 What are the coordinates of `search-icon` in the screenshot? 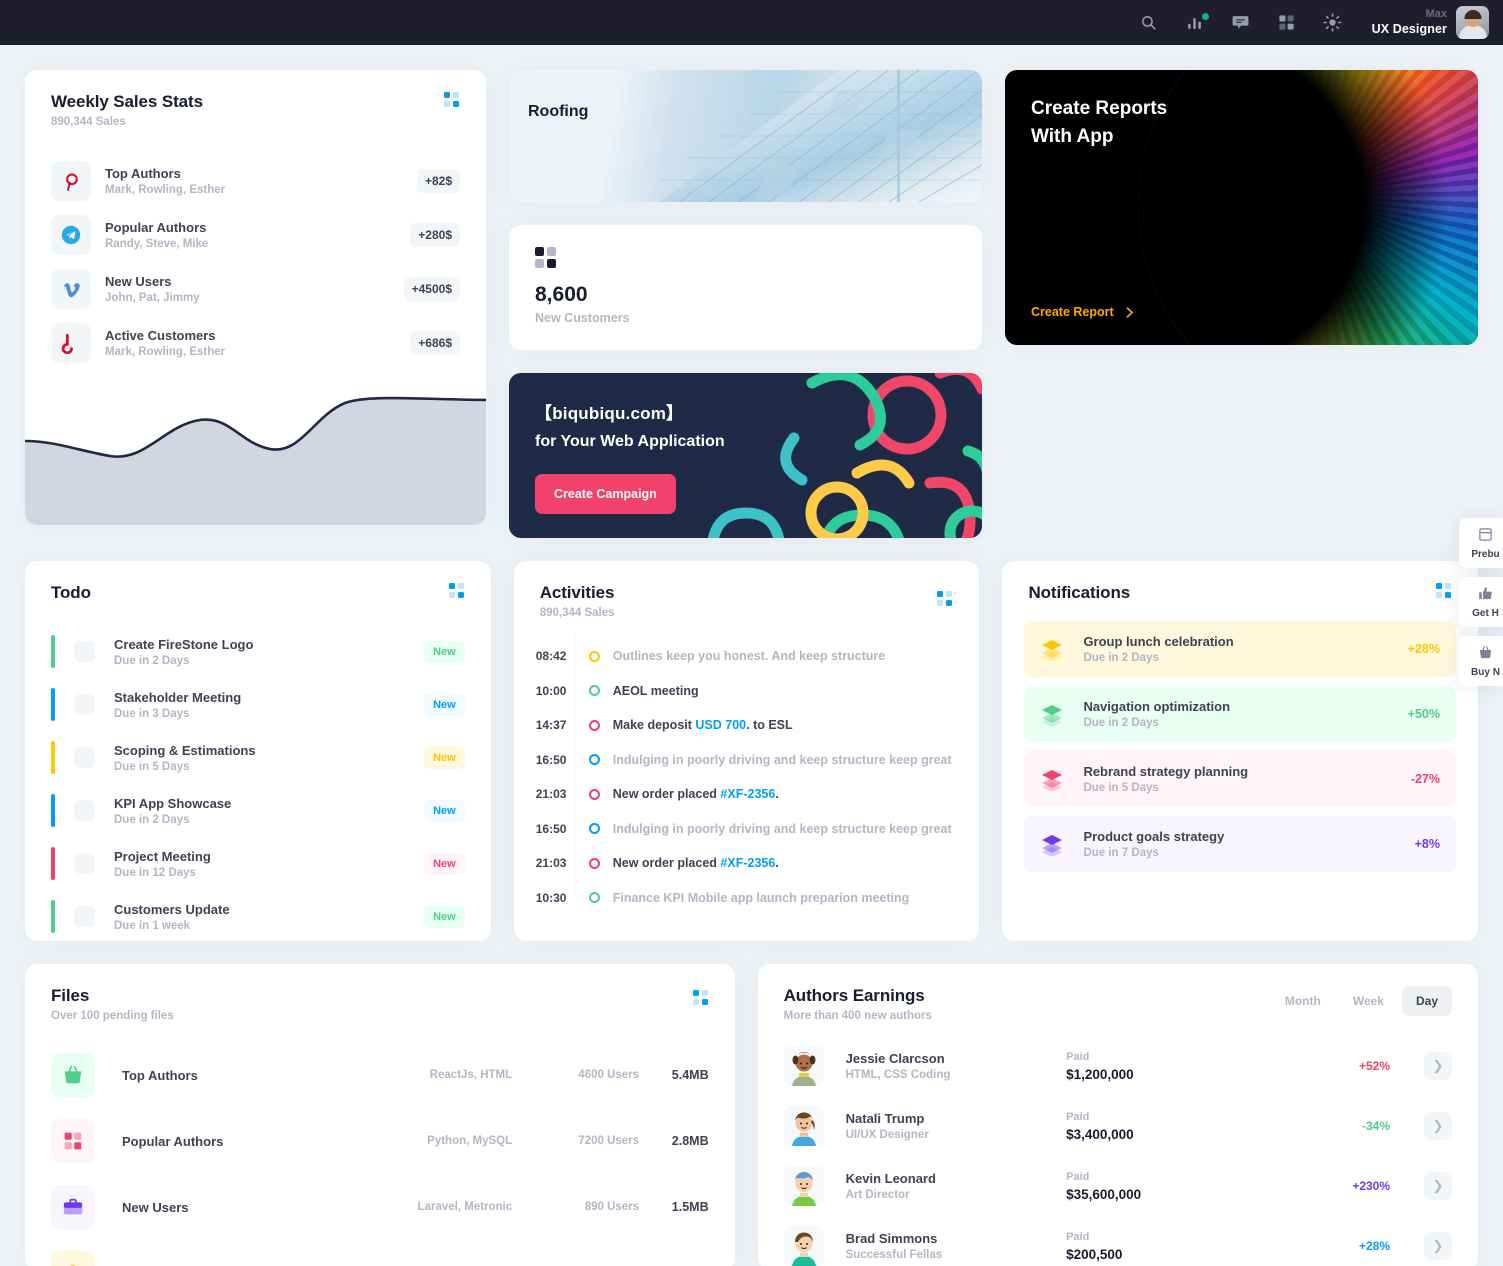 It's located at (1149, 23).